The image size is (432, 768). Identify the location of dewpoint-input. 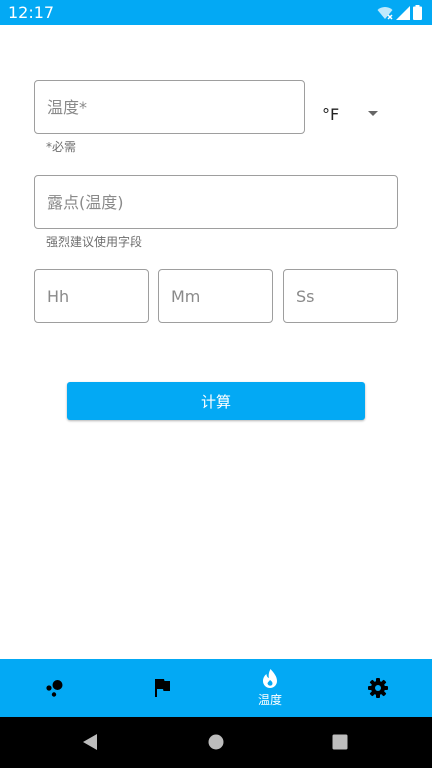
(216, 202).